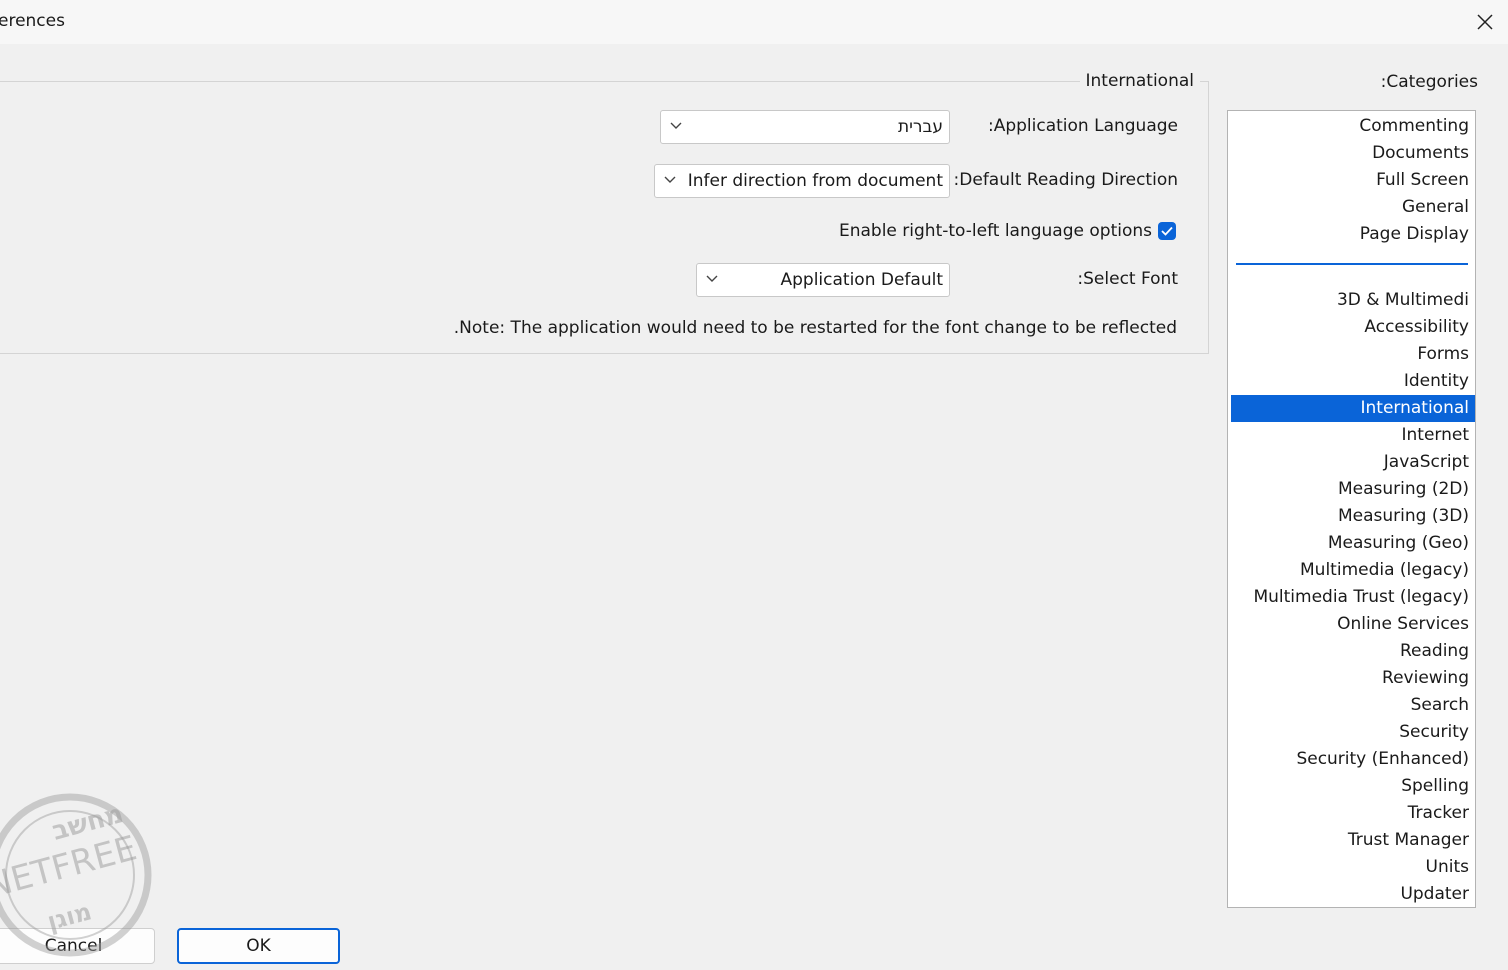 This screenshot has height=970, width=1508. I want to click on cancel-button: Cancel, so click(77, 946).